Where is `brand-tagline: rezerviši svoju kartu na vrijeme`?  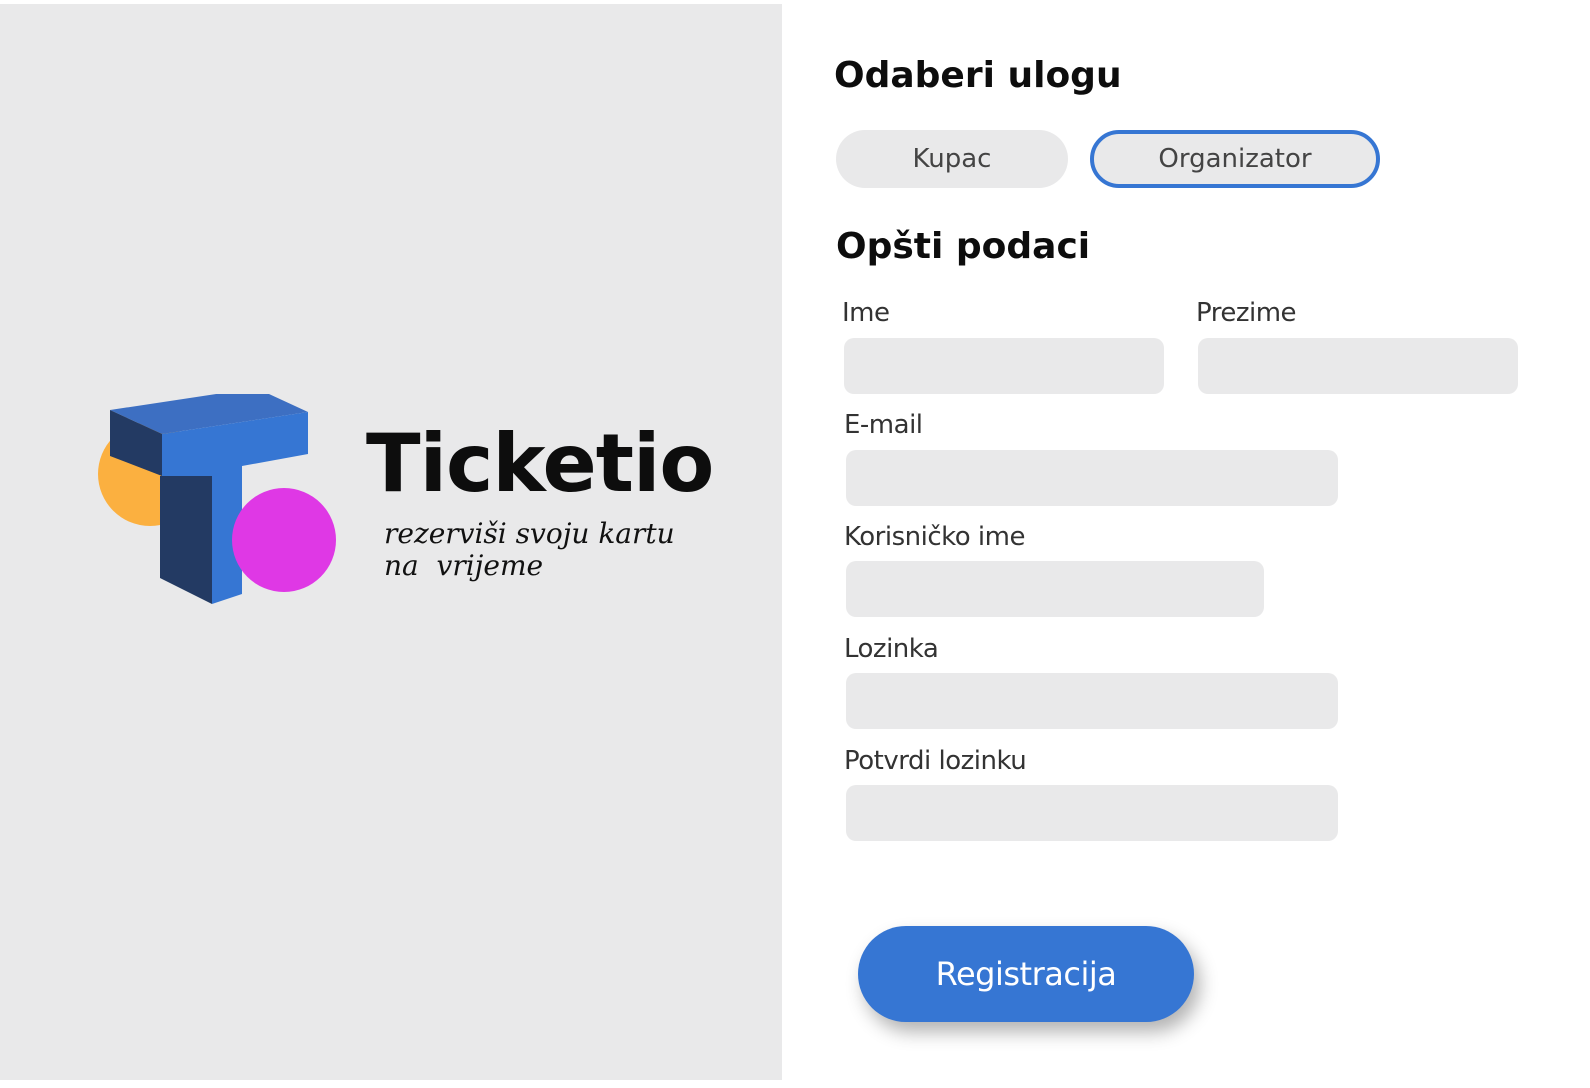 brand-tagline: rezerviši svoju kartu na vrijeme is located at coordinates (554, 550).